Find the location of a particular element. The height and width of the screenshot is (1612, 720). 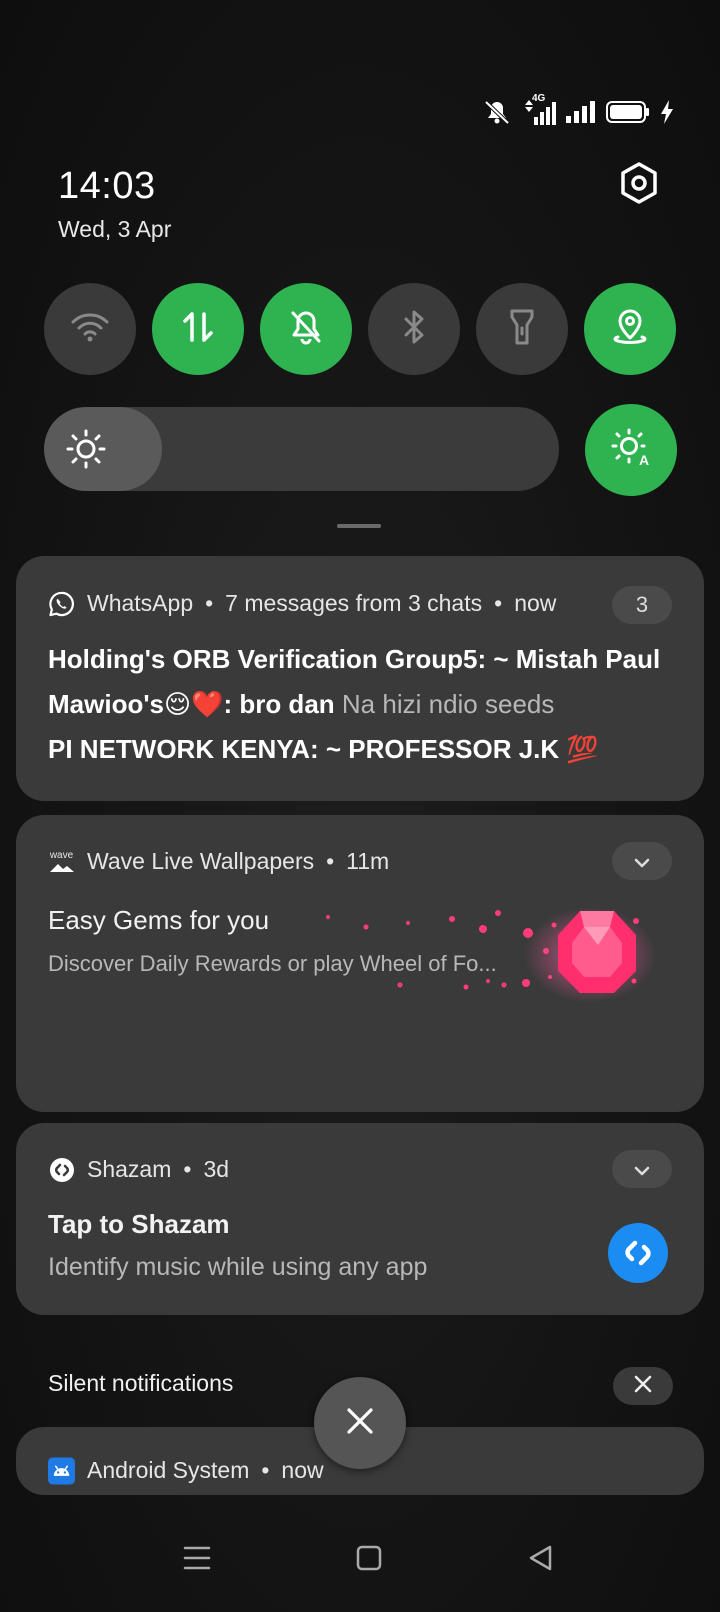

mobile-network-icon: 4G is located at coordinates (539, 109).